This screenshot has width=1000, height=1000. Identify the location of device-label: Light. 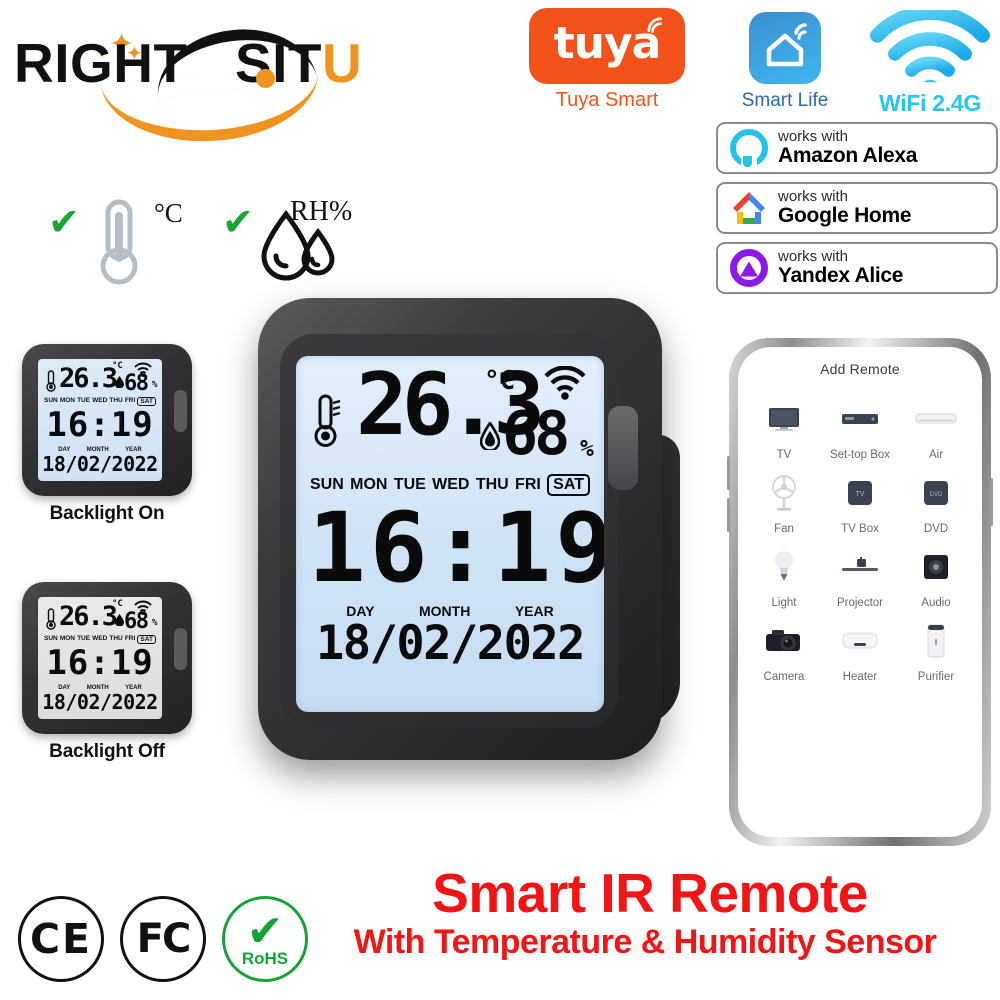
(784, 603).